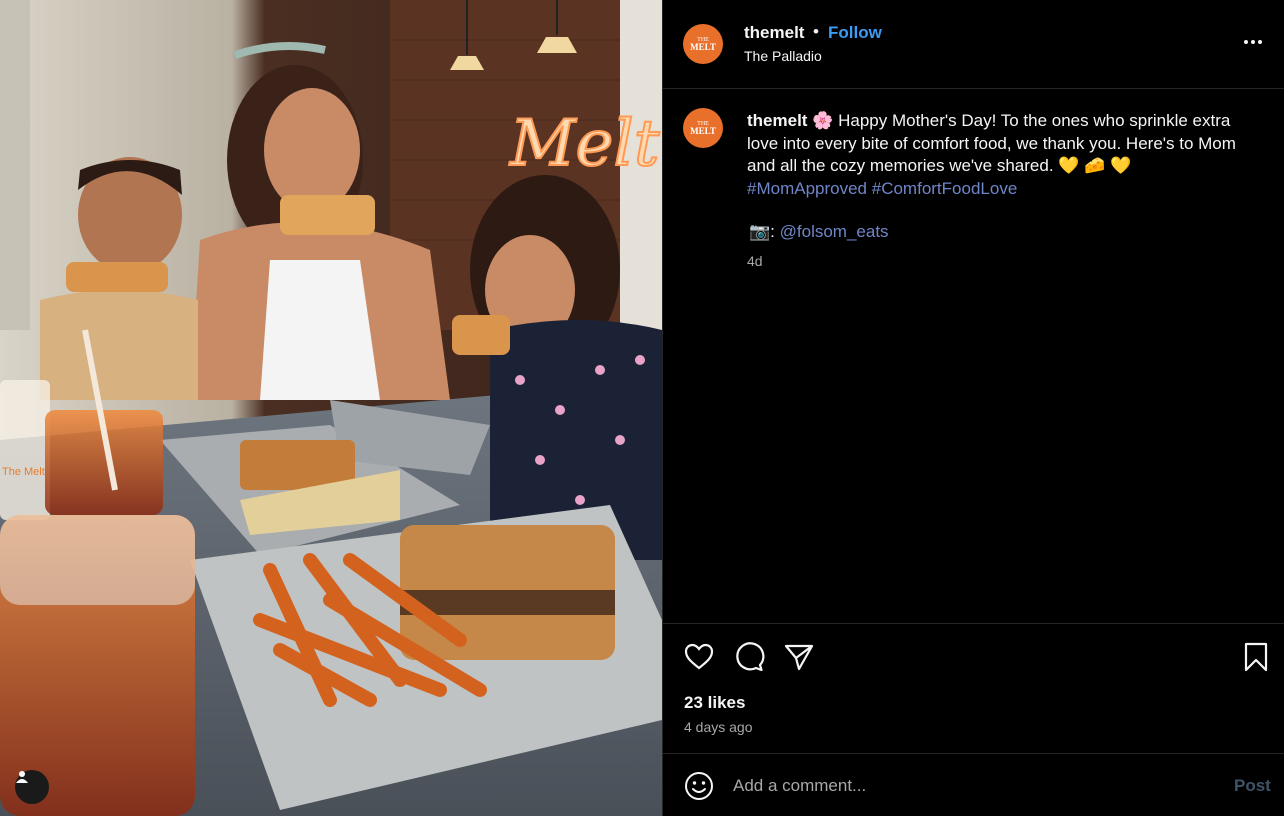 This screenshot has height=816, width=1284. I want to click on post-comment-button: Post, so click(1252, 786).